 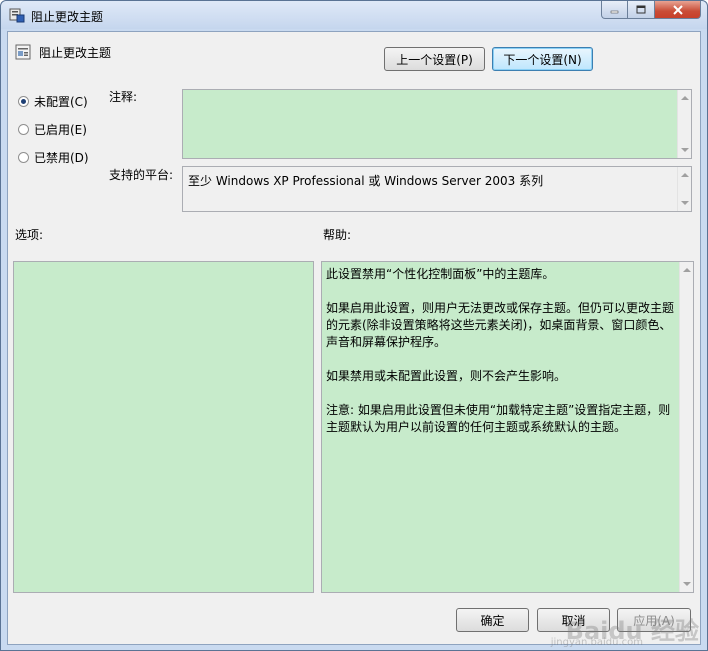 I want to click on radio-enabled: 已启用(E), so click(x=52, y=129).